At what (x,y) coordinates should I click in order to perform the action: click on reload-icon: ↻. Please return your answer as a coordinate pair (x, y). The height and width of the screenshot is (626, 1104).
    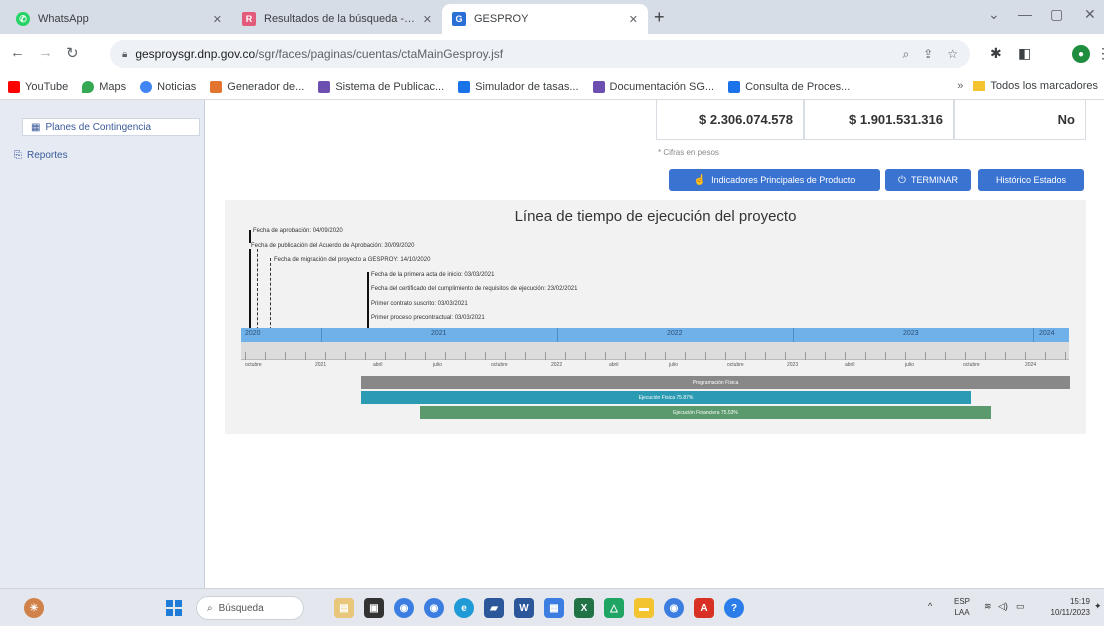
    Looking at the image, I should click on (72, 53).